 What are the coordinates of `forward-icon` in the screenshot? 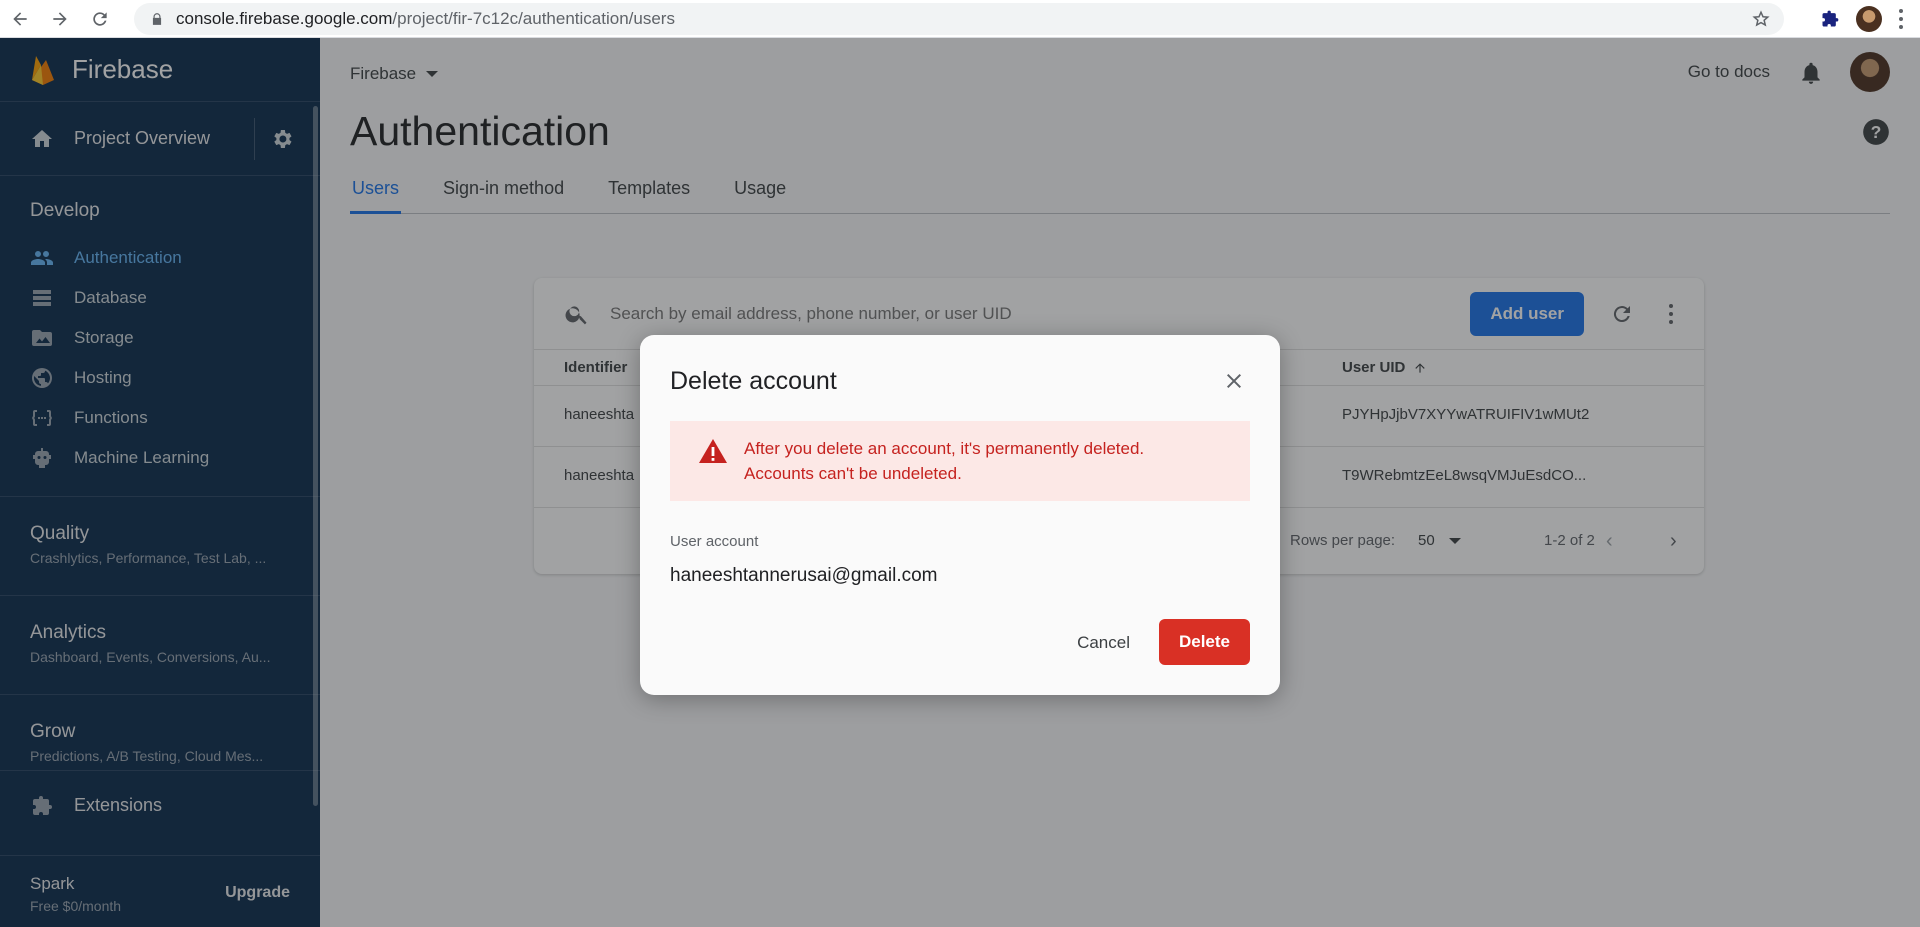 It's located at (60, 19).